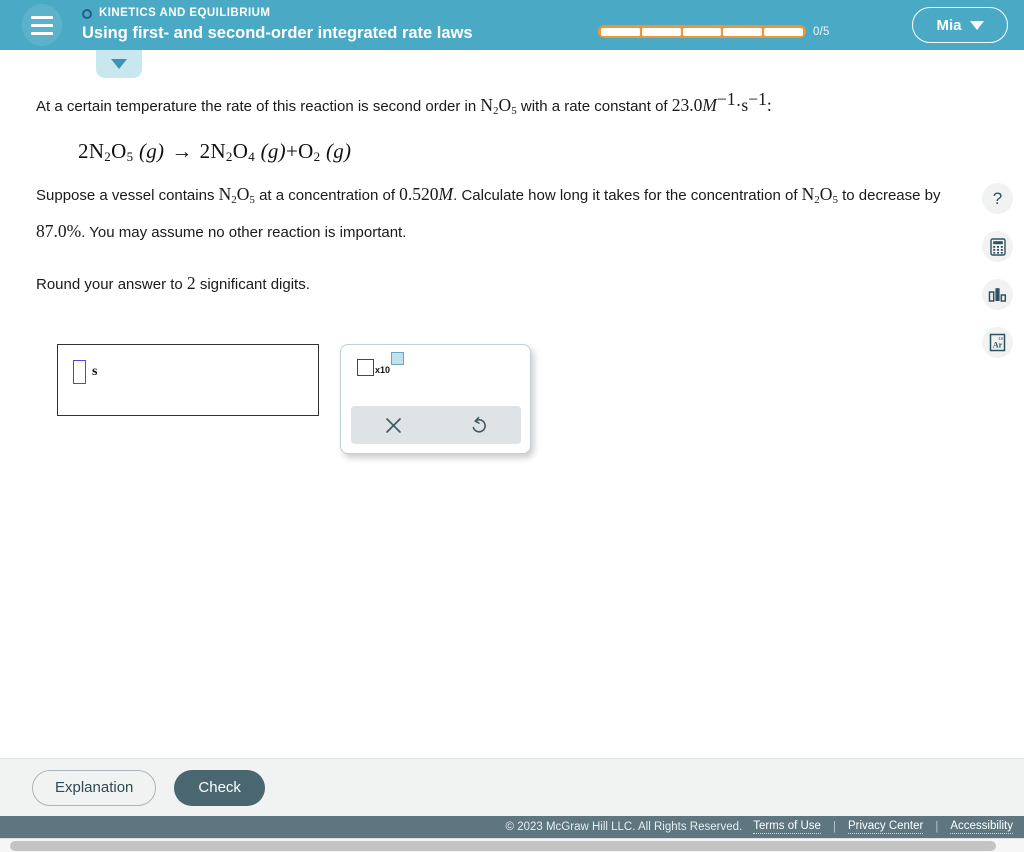 This screenshot has height=852, width=1024. Describe the element at coordinates (338, 151) in the screenshot. I see `eq-rhs2-state: (g)` at that location.